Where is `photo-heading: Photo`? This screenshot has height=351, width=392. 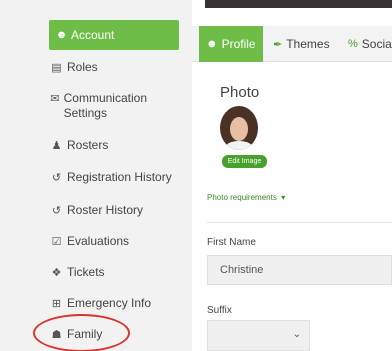
photo-heading: Photo is located at coordinates (240, 92).